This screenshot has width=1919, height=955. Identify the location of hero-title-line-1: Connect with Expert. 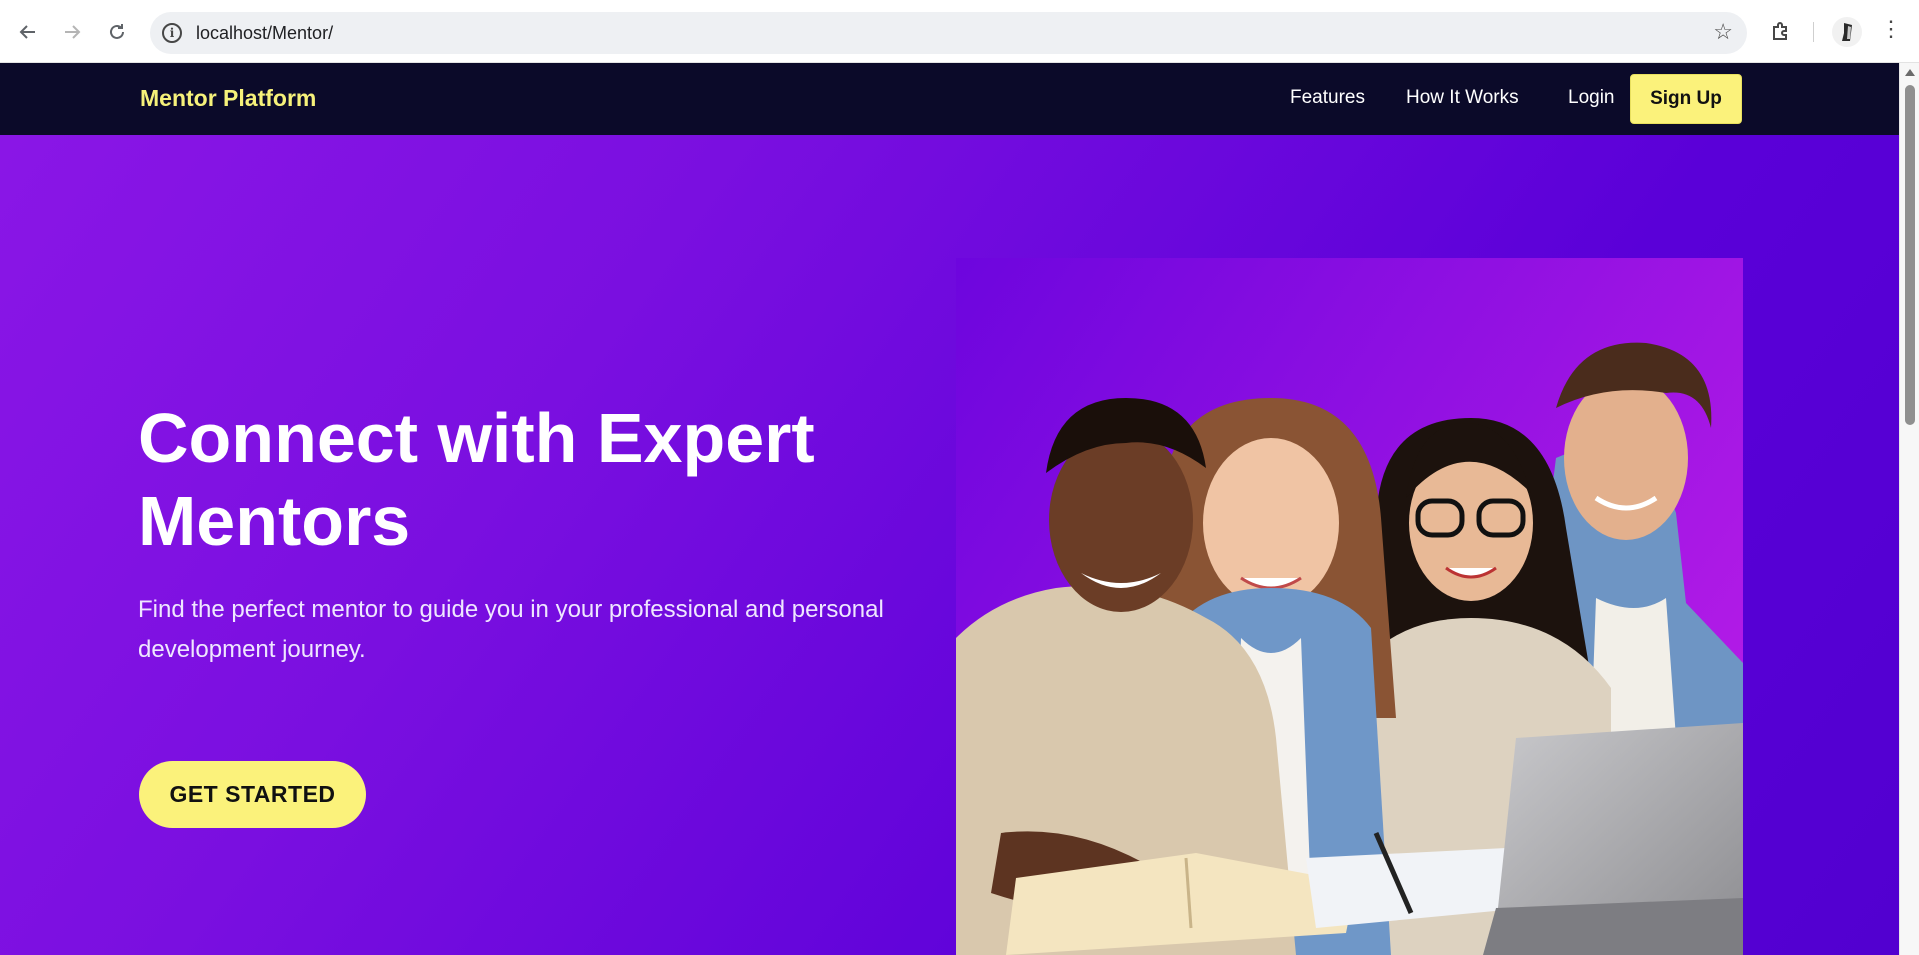
(476, 438).